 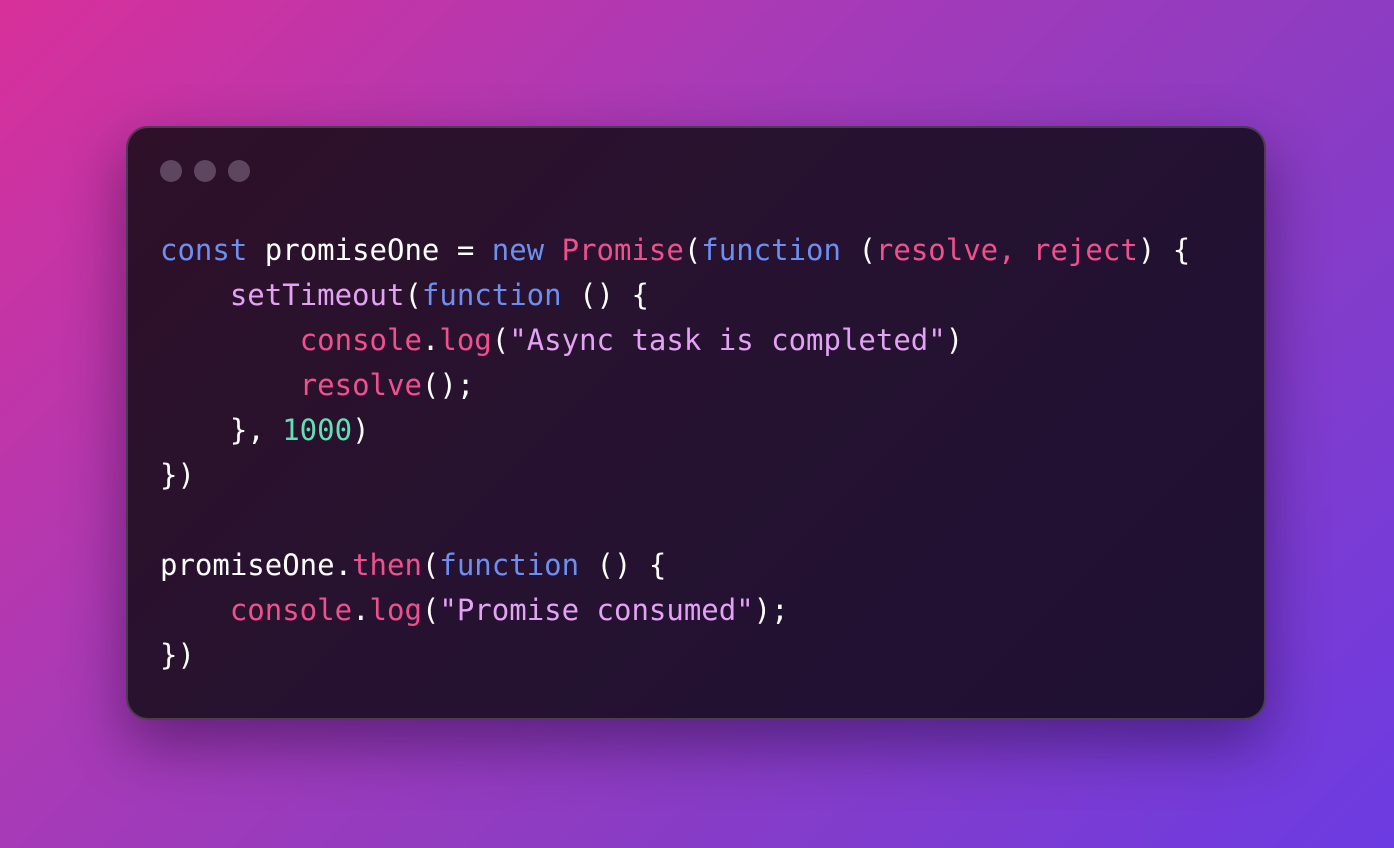 I want to click on token-function-call: resolve, so click(x=360, y=385).